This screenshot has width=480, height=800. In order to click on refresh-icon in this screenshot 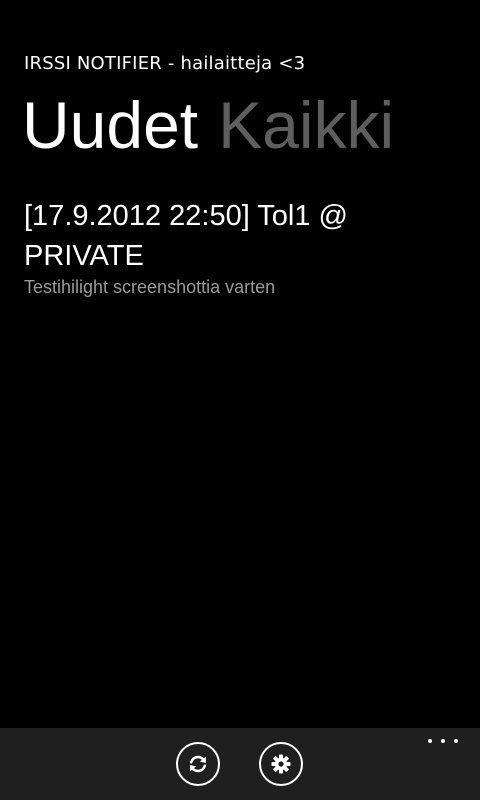, I will do `click(198, 764)`.